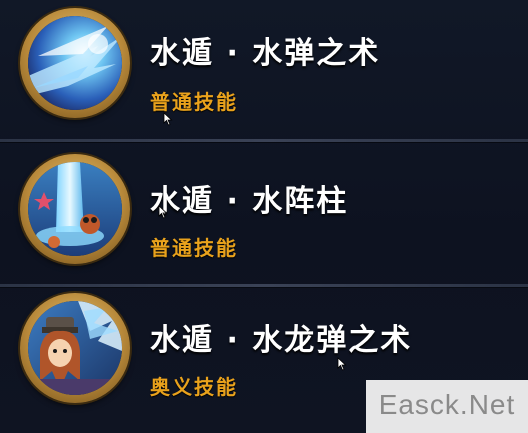 Image resolution: width=528 pixels, height=433 pixels. Describe the element at coordinates (249, 201) in the screenshot. I see `skill-name: 水遁 · 水阵柱` at that location.